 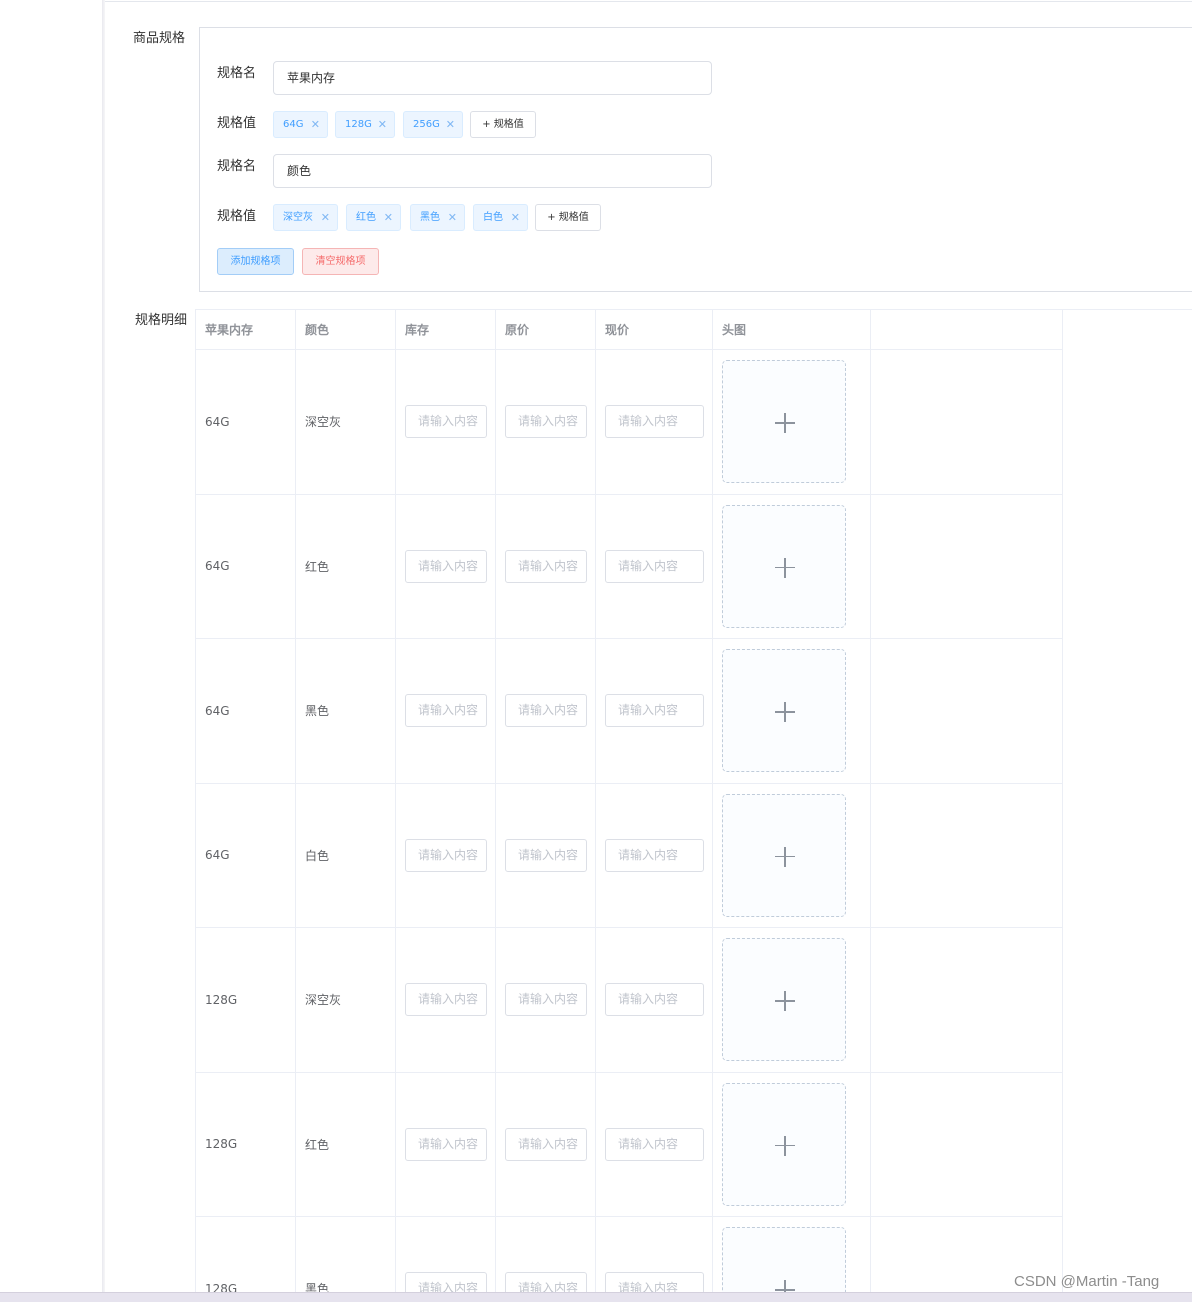 What do you see at coordinates (345, 329) in the screenshot?
I see `column-header: 颜色` at bounding box center [345, 329].